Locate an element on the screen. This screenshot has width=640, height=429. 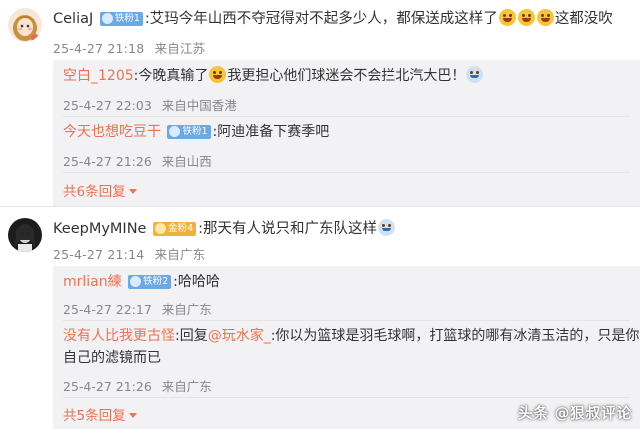
timestamp: 25-4-27 22:17 is located at coordinates (107, 309).